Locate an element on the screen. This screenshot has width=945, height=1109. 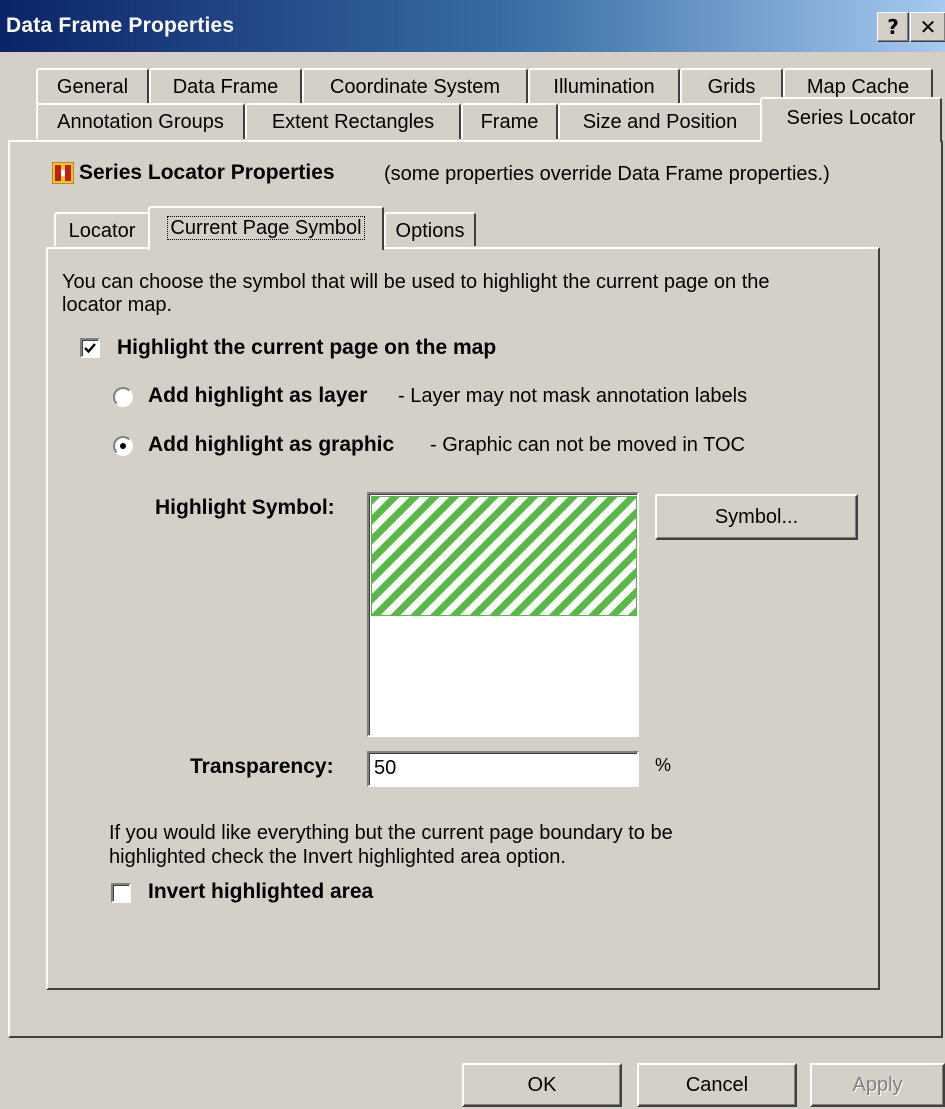
layer-radio is located at coordinates (123, 397).